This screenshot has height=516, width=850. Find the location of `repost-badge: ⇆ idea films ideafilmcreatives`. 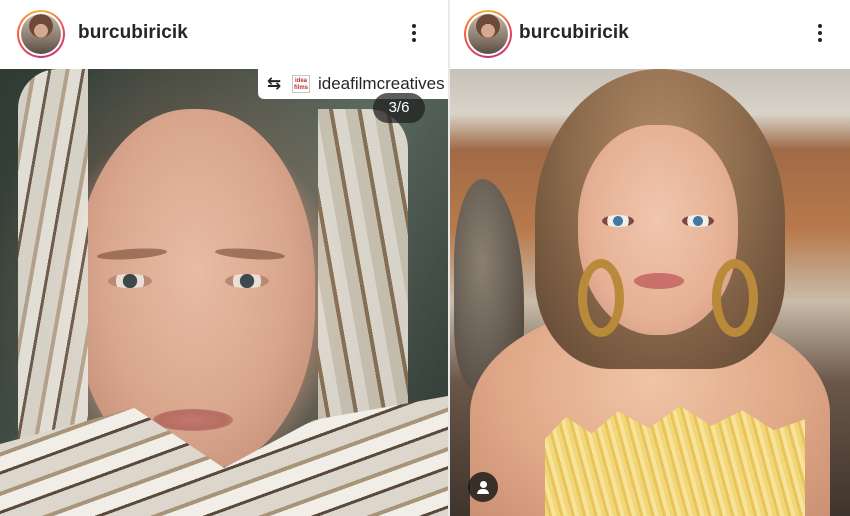

repost-badge: ⇆ idea films ideafilmcreatives is located at coordinates (353, 84).